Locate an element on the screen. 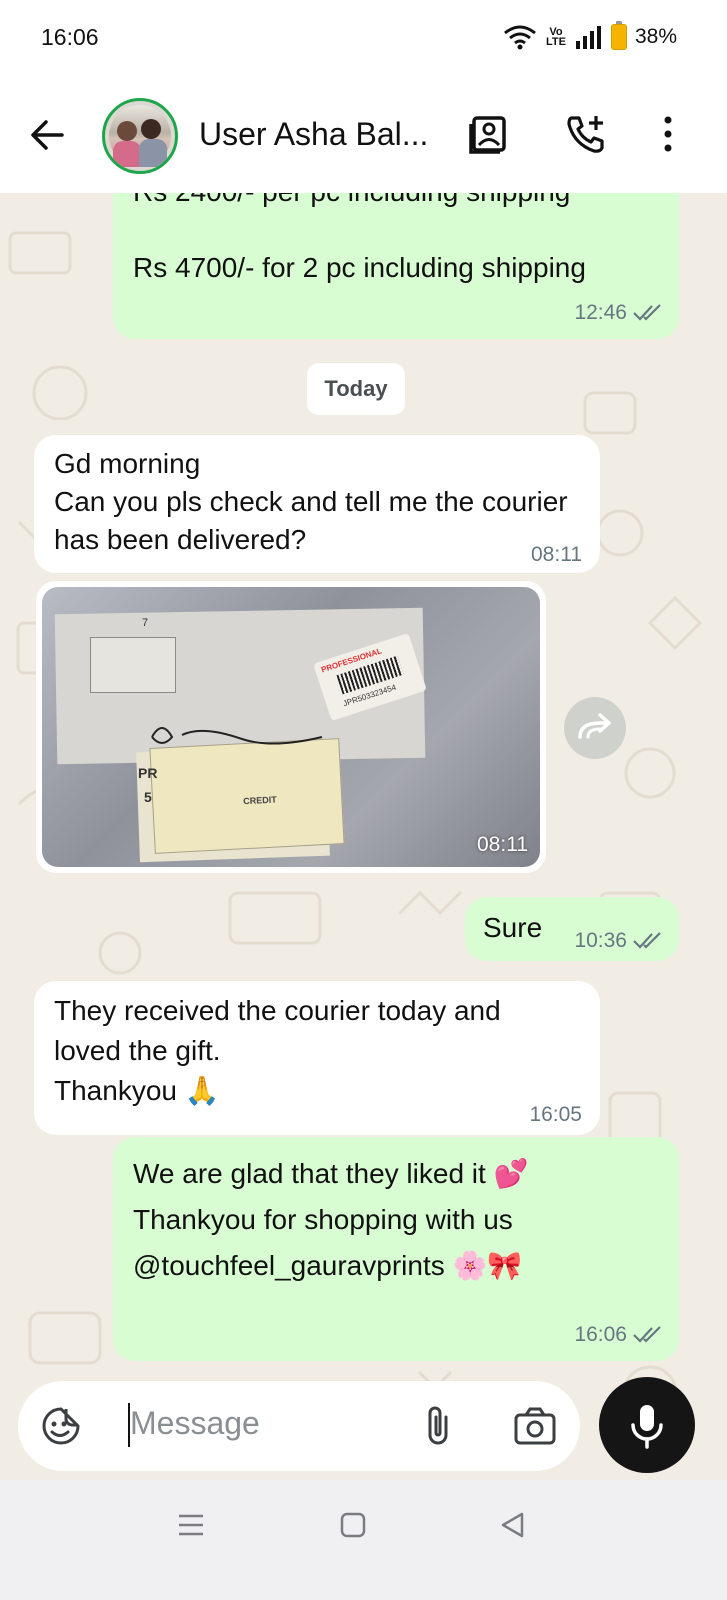  status-icons: Vo LTE 38% is located at coordinates (590, 35).